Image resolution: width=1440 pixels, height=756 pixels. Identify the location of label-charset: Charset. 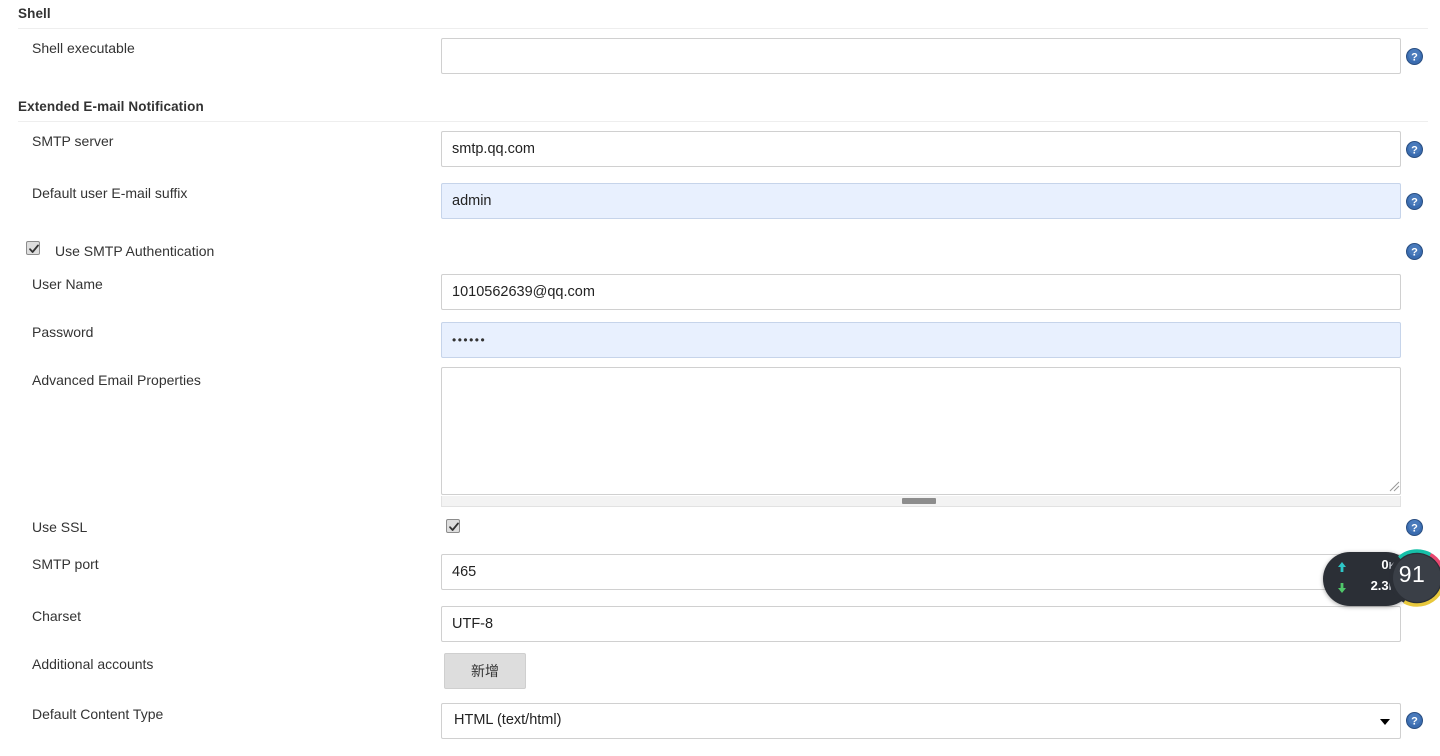
(57, 616).